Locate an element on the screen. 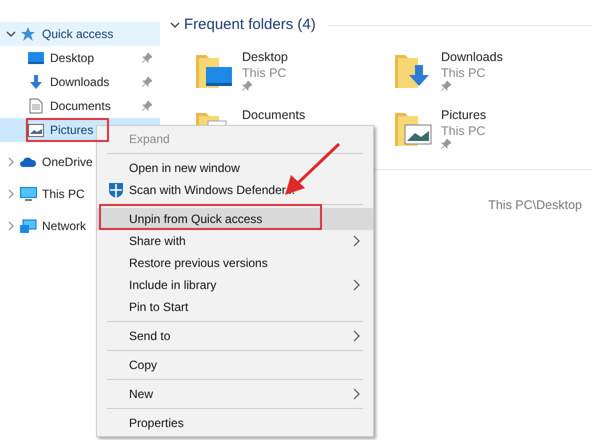  folder-name: Downloads is located at coordinates (472, 56).